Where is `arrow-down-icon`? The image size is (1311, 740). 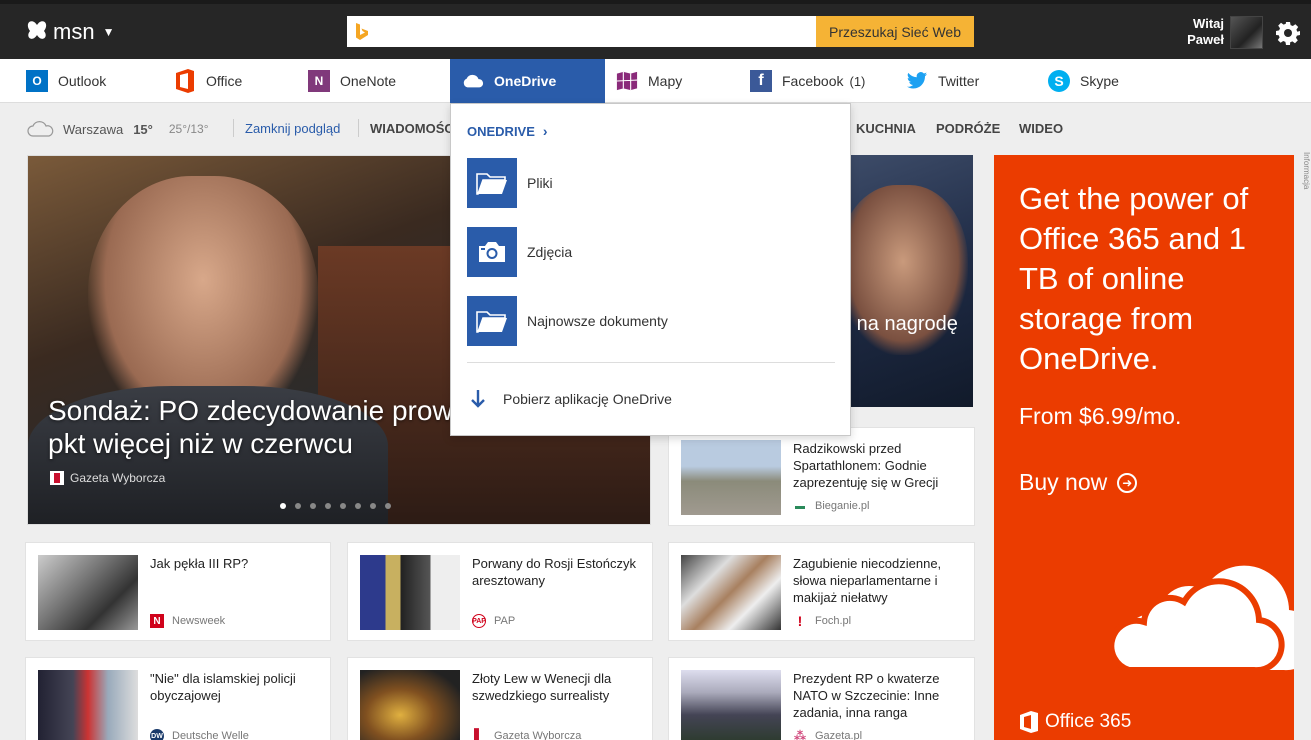 arrow-down-icon is located at coordinates (478, 399).